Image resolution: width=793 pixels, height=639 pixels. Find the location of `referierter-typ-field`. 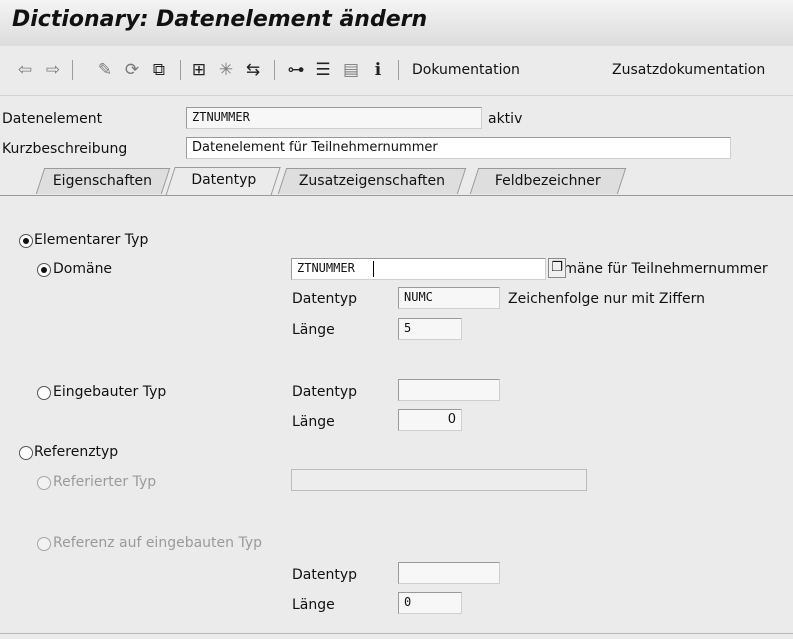

referierter-typ-field is located at coordinates (439, 480).